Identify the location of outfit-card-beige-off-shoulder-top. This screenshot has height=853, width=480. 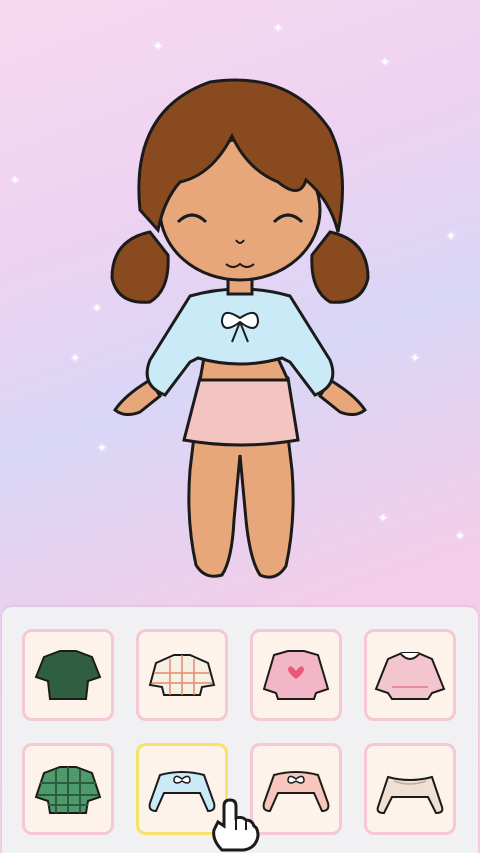
(410, 789).